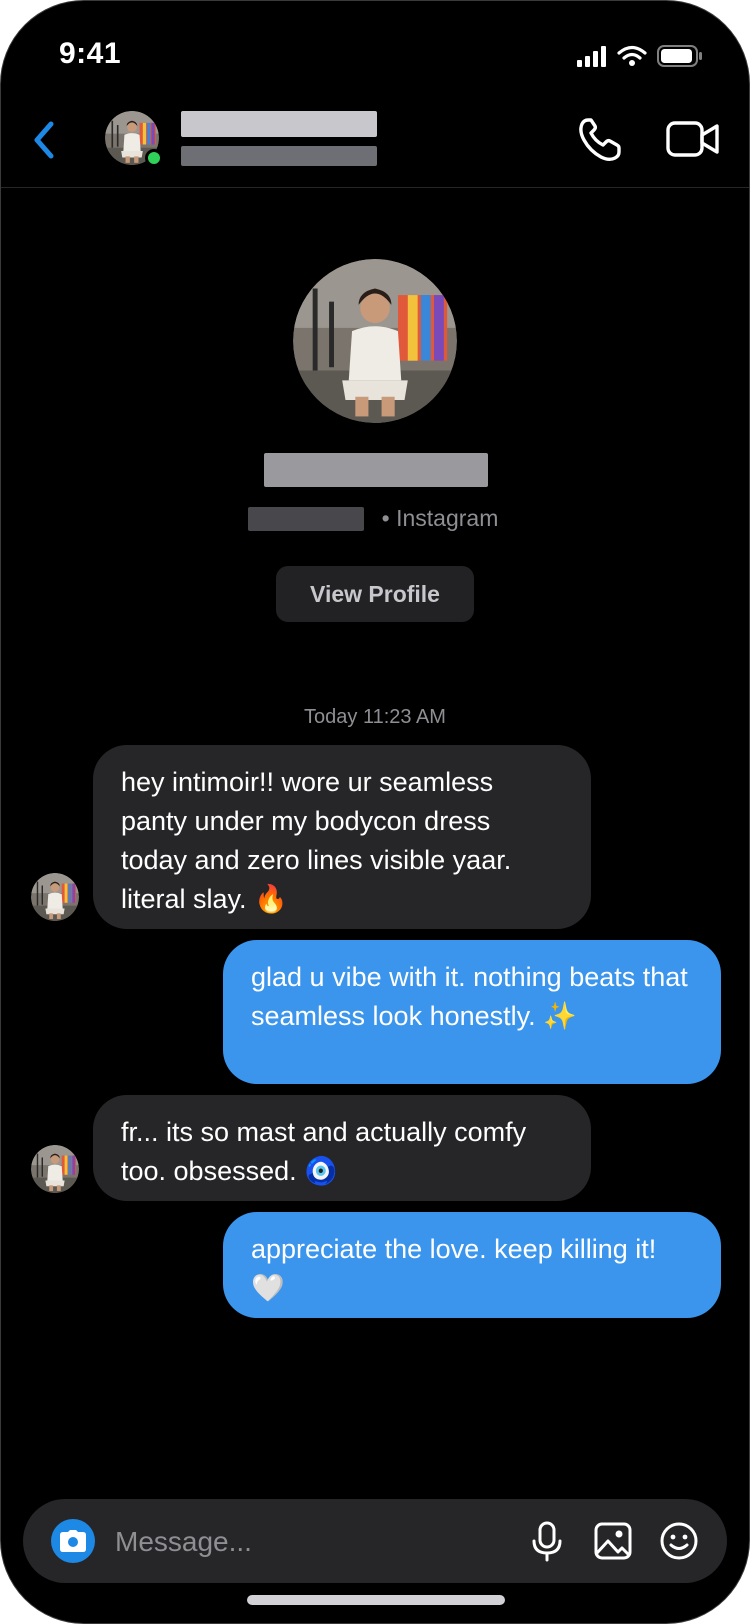  I want to click on status-icons, so click(640, 56).